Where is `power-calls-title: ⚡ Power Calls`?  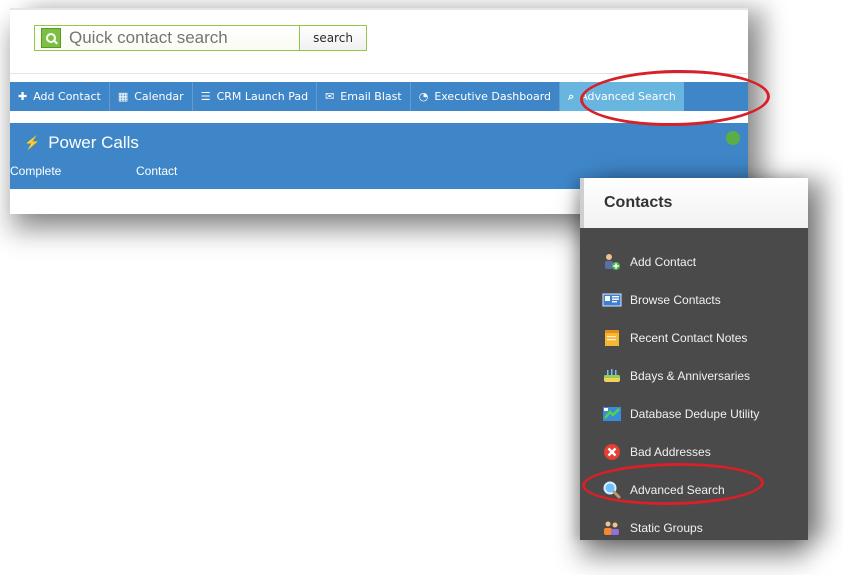 power-calls-title: ⚡ Power Calls is located at coordinates (81, 143).